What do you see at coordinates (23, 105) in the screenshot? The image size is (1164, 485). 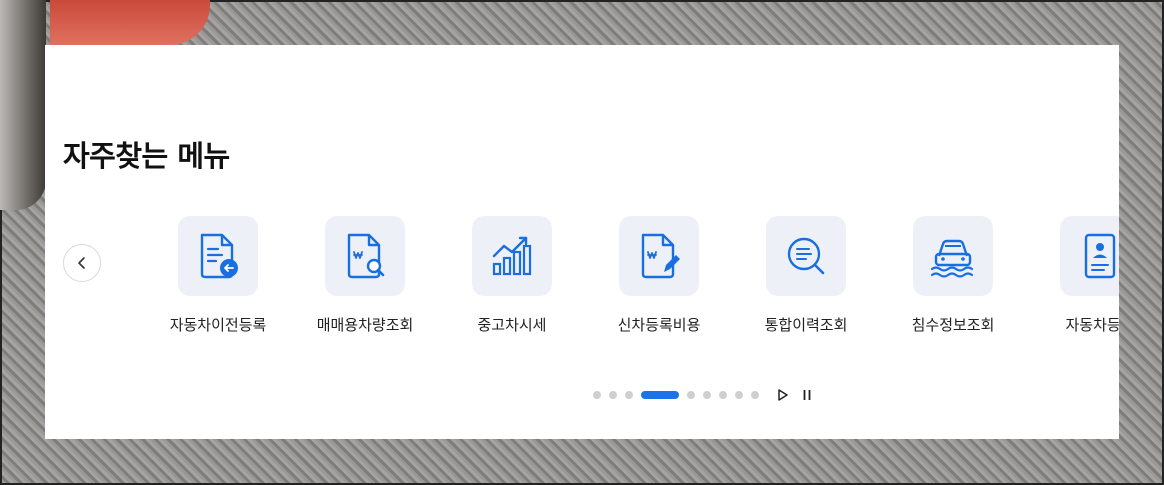 I see `background-car-bumper` at bounding box center [23, 105].